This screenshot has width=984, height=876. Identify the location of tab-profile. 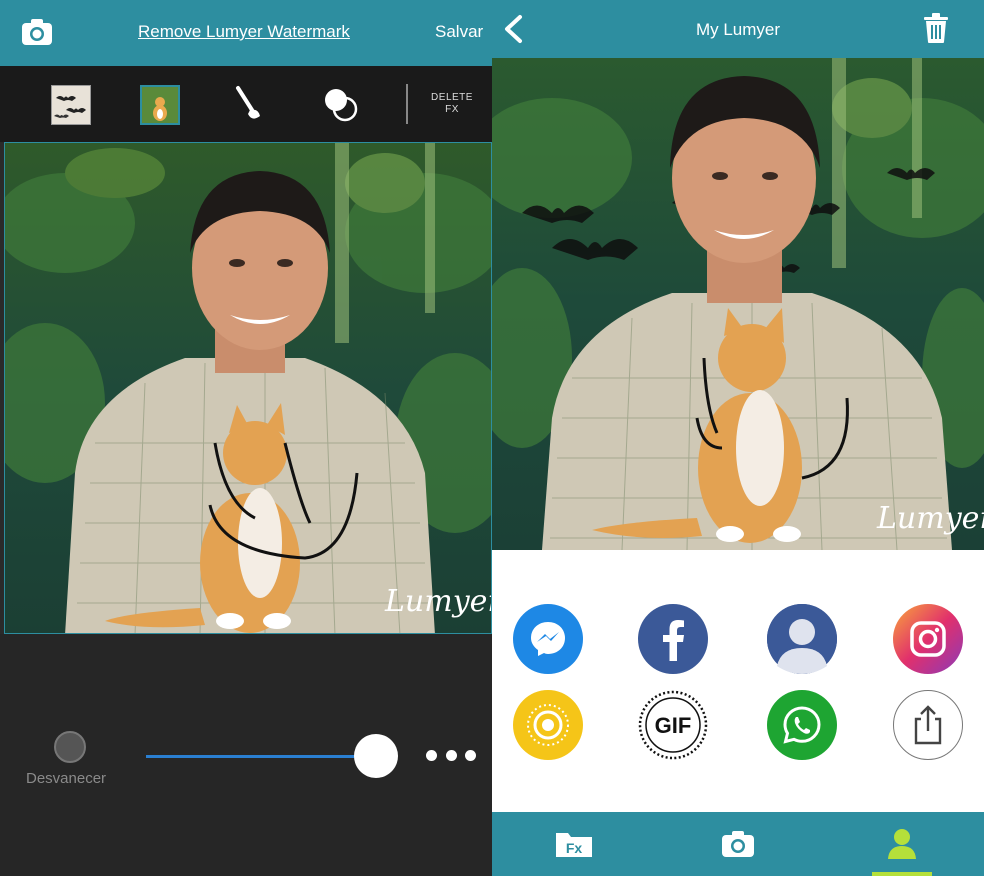
(902, 844).